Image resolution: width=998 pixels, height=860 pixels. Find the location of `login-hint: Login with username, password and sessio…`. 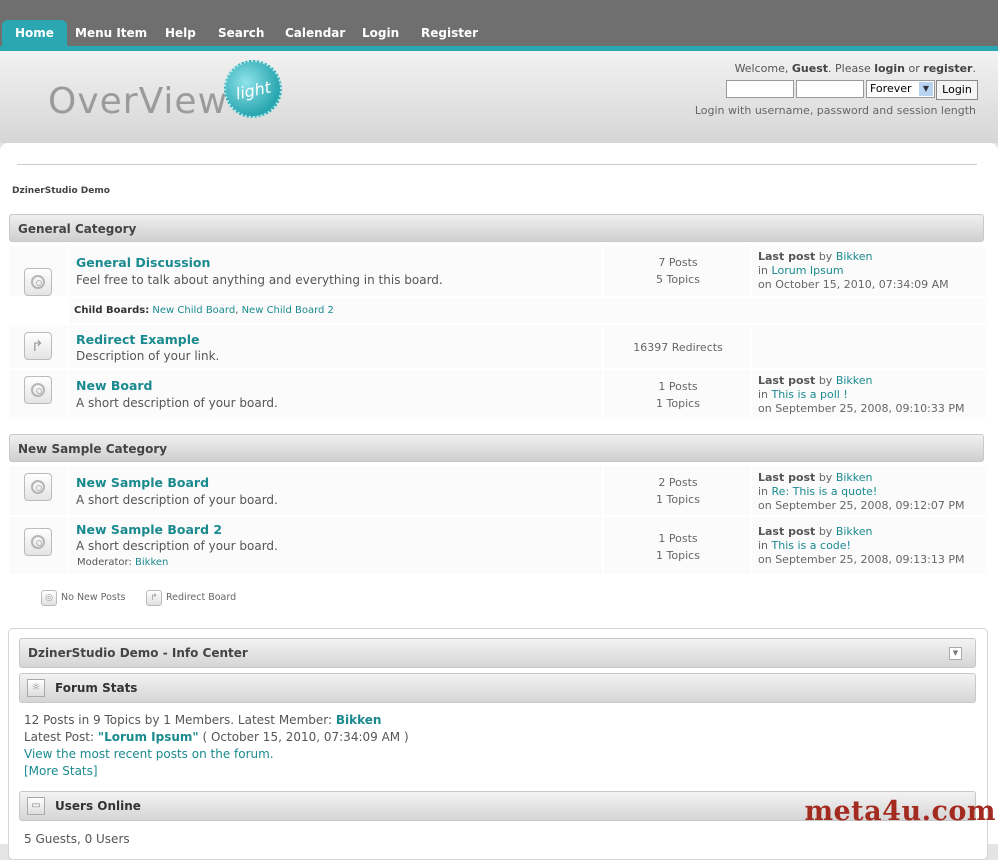

login-hint: Login with username, password and sessio… is located at coordinates (835, 110).